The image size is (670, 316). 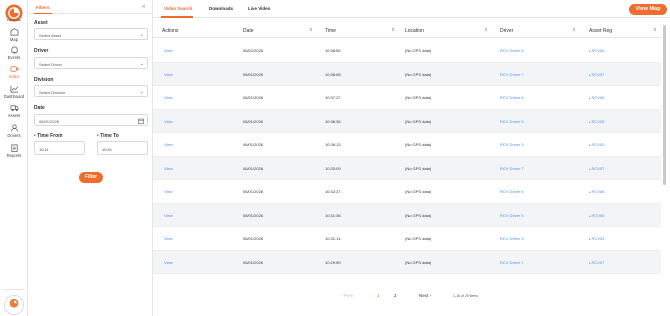 What do you see at coordinates (14, 53) in the screenshot?
I see `nav-item-events: Events` at bounding box center [14, 53].